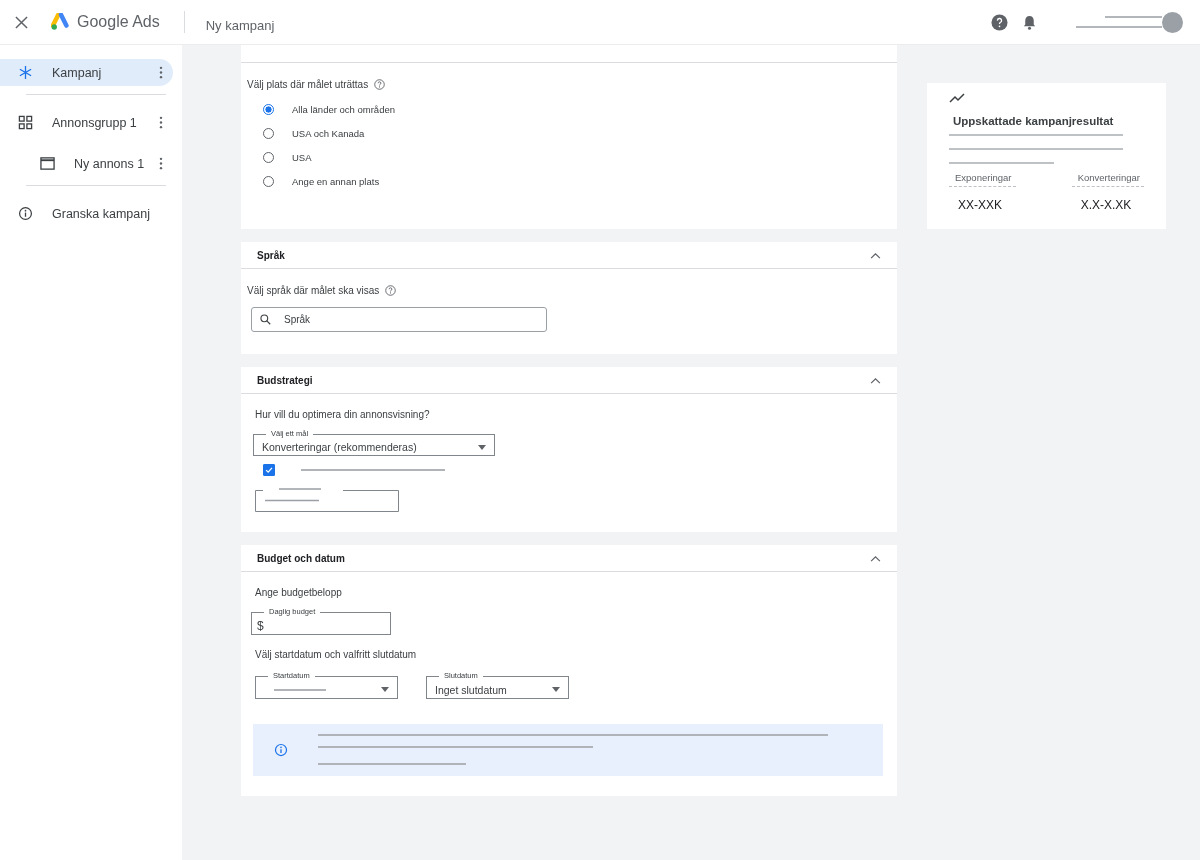 The height and width of the screenshot is (860, 1200). I want to click on metric-value: XX-XXK, so click(979, 205).